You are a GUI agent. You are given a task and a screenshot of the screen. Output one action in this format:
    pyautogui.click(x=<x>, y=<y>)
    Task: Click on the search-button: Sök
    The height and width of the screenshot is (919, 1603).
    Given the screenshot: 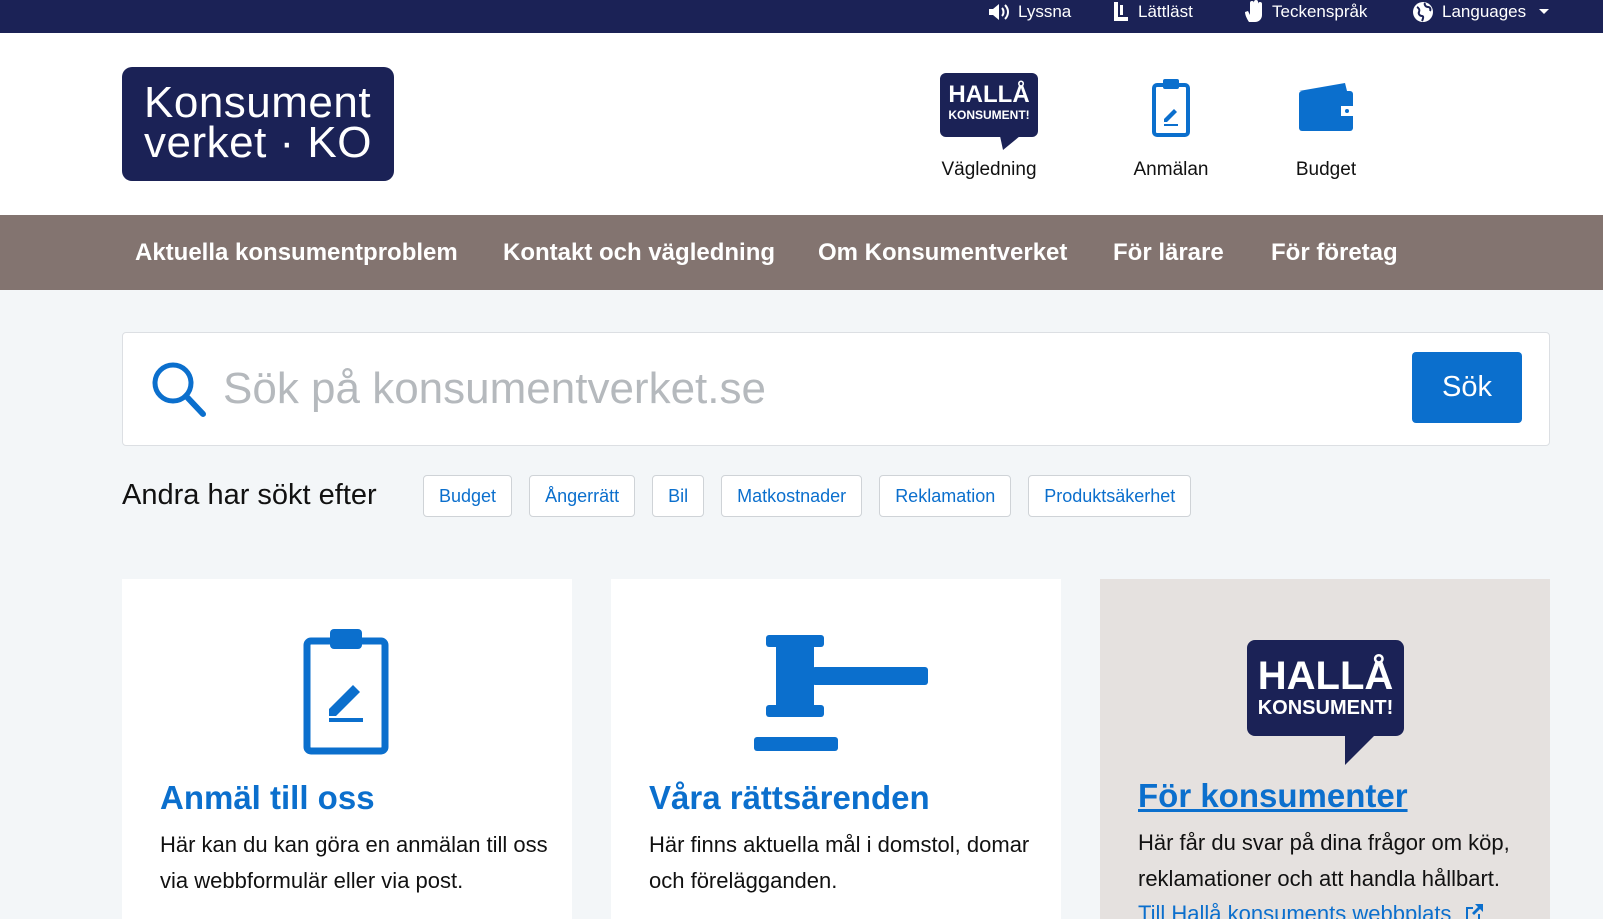 What is the action you would take?
    pyautogui.click(x=1467, y=387)
    